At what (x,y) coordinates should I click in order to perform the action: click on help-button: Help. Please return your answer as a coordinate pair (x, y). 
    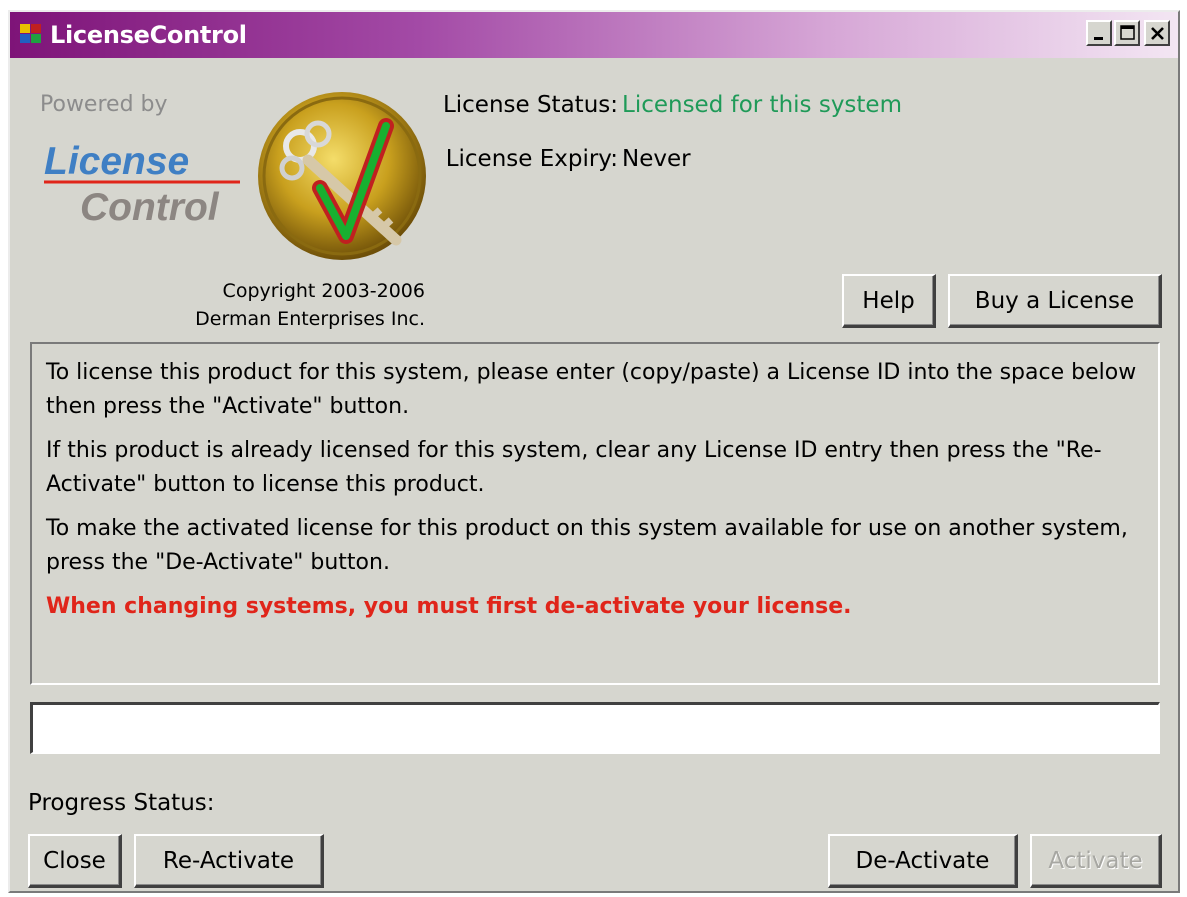
    Looking at the image, I should click on (889, 301).